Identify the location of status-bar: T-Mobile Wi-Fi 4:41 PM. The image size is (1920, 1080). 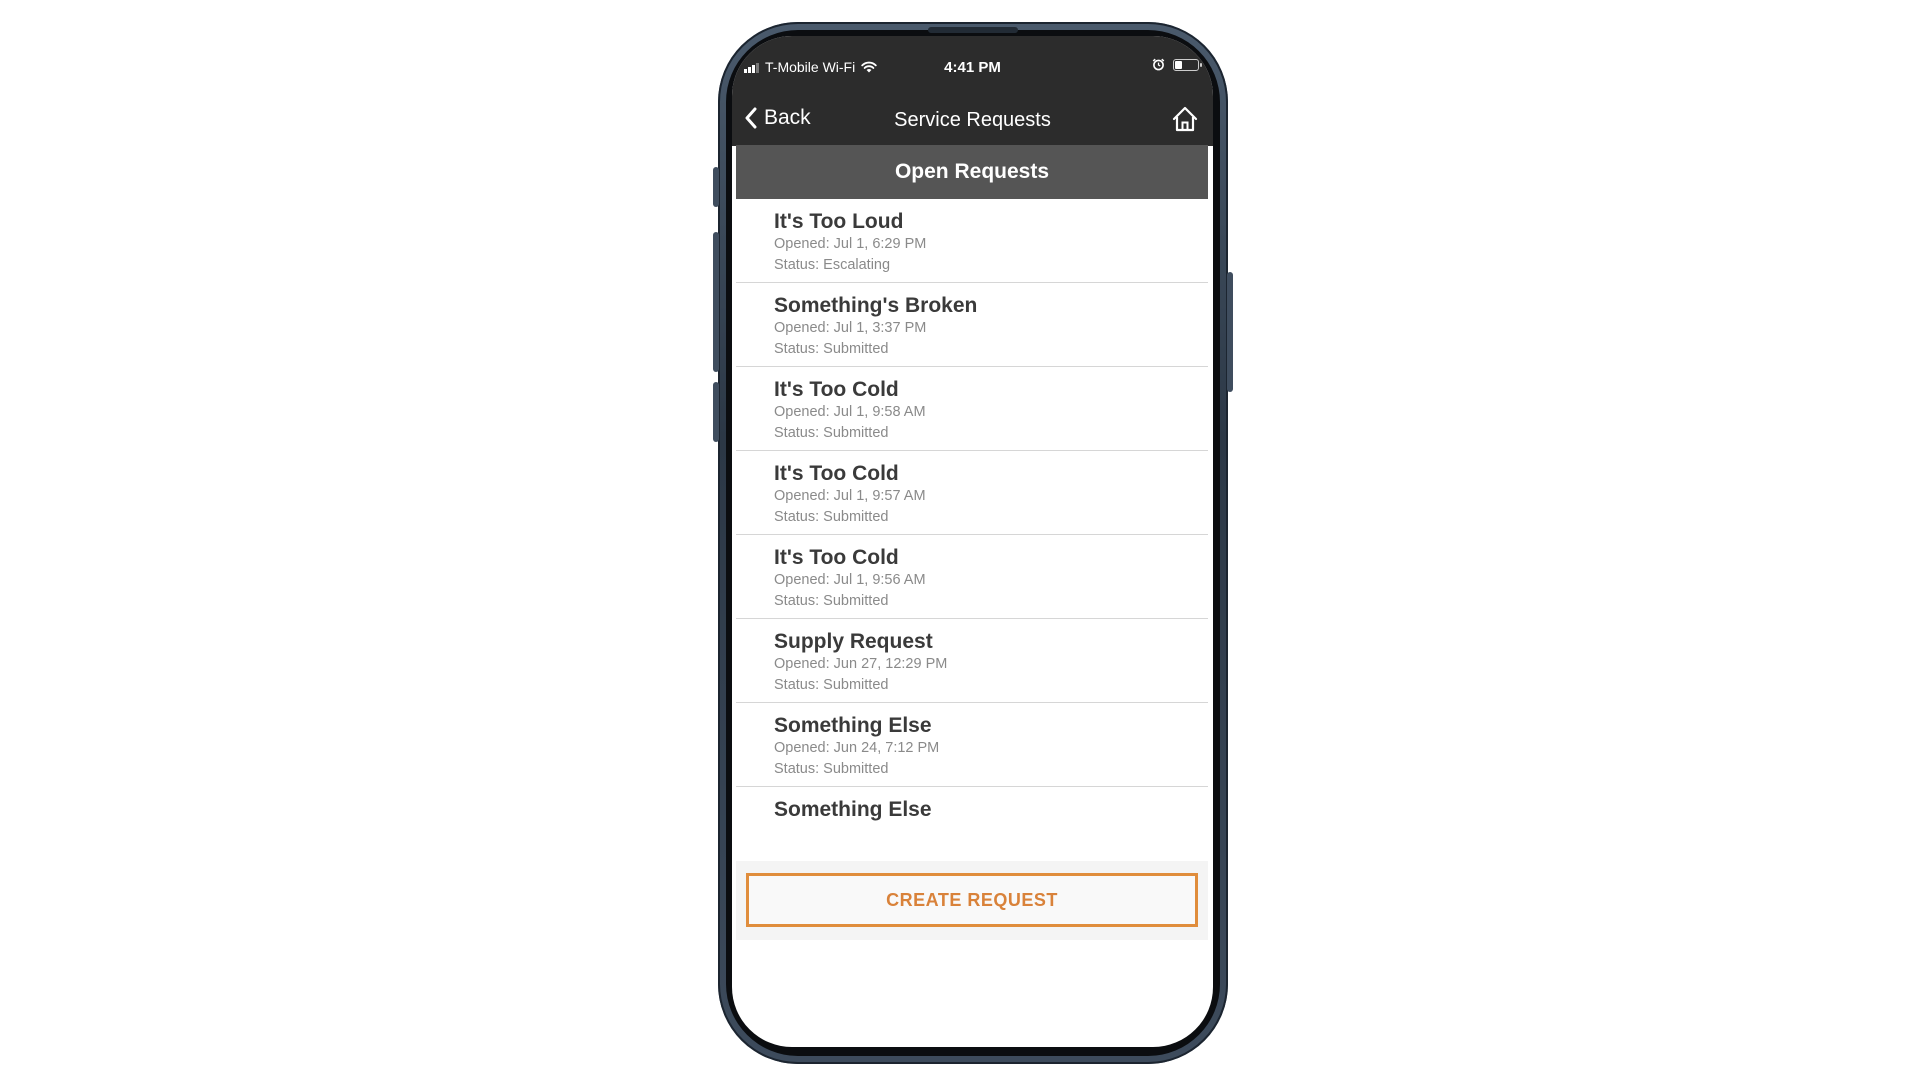
(972, 66).